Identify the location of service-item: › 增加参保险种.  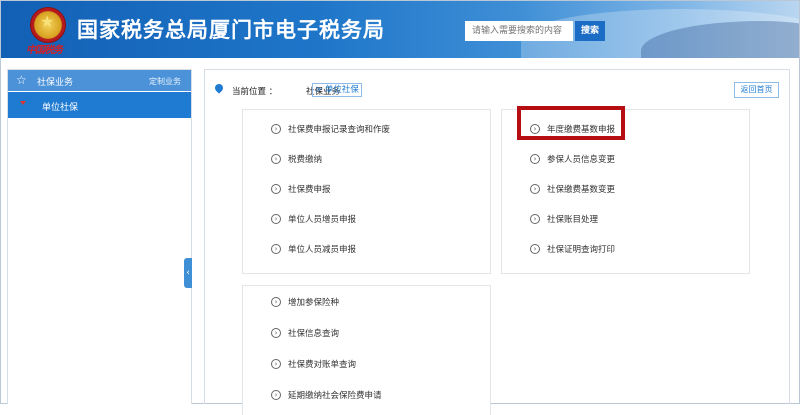
(305, 302).